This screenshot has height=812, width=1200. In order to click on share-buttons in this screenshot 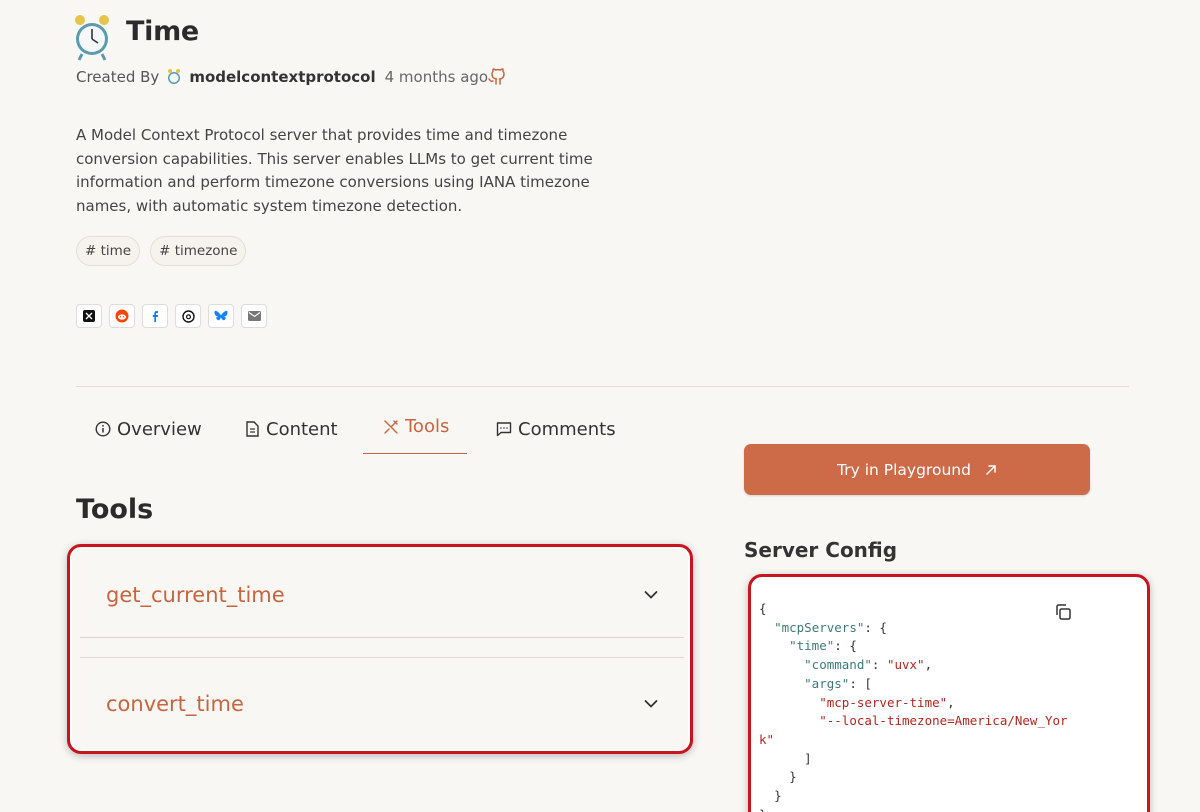, I will do `click(171, 316)`.